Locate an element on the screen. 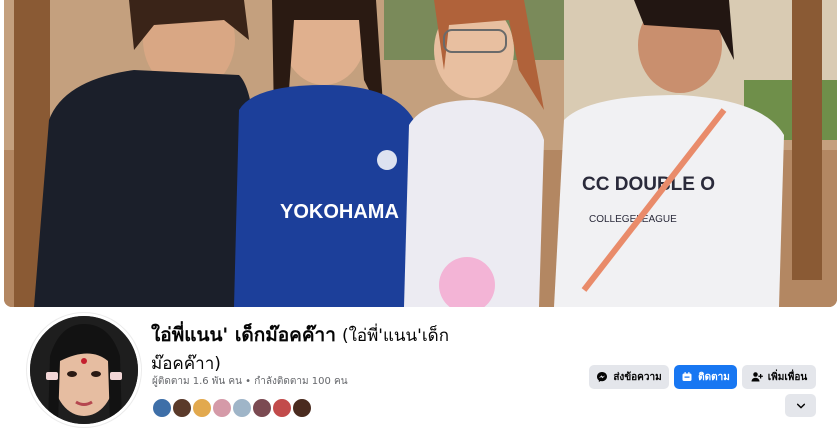  svg-text: YOKOHAMA is located at coordinates (339, 212).